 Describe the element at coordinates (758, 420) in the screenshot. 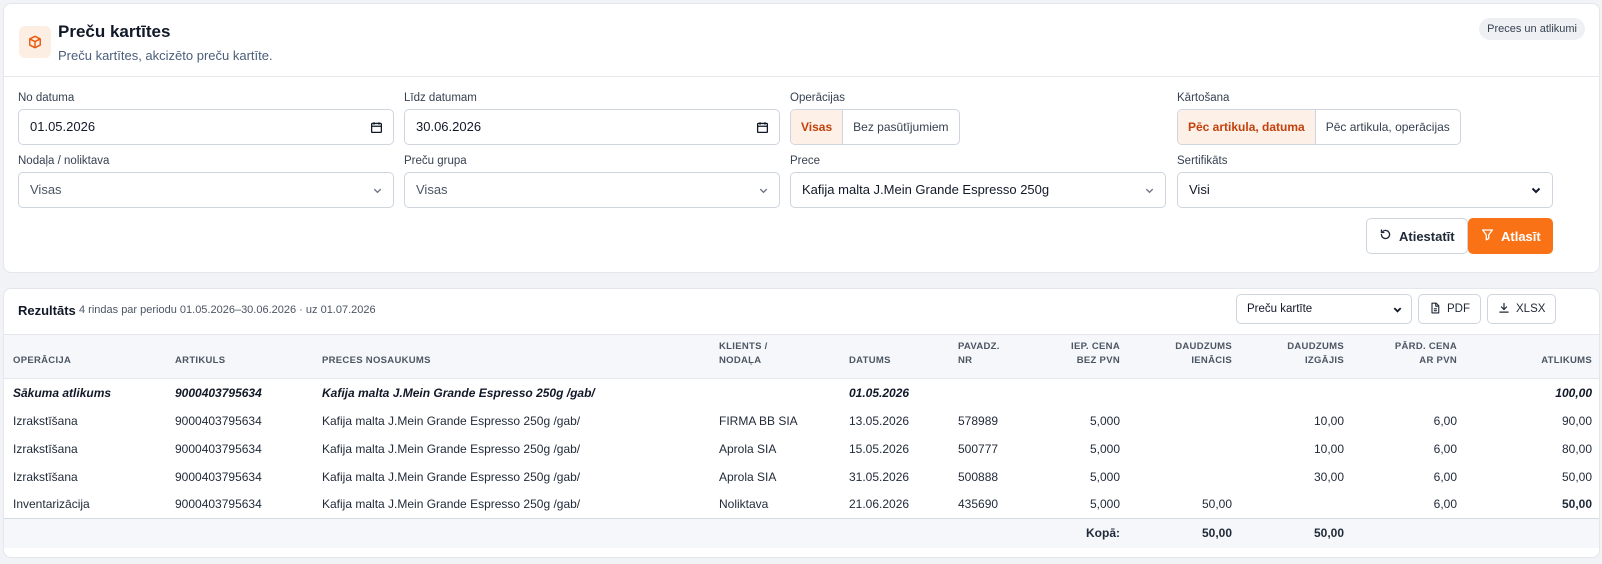

I see `cell-client: FIRMA BB SIA` at that location.